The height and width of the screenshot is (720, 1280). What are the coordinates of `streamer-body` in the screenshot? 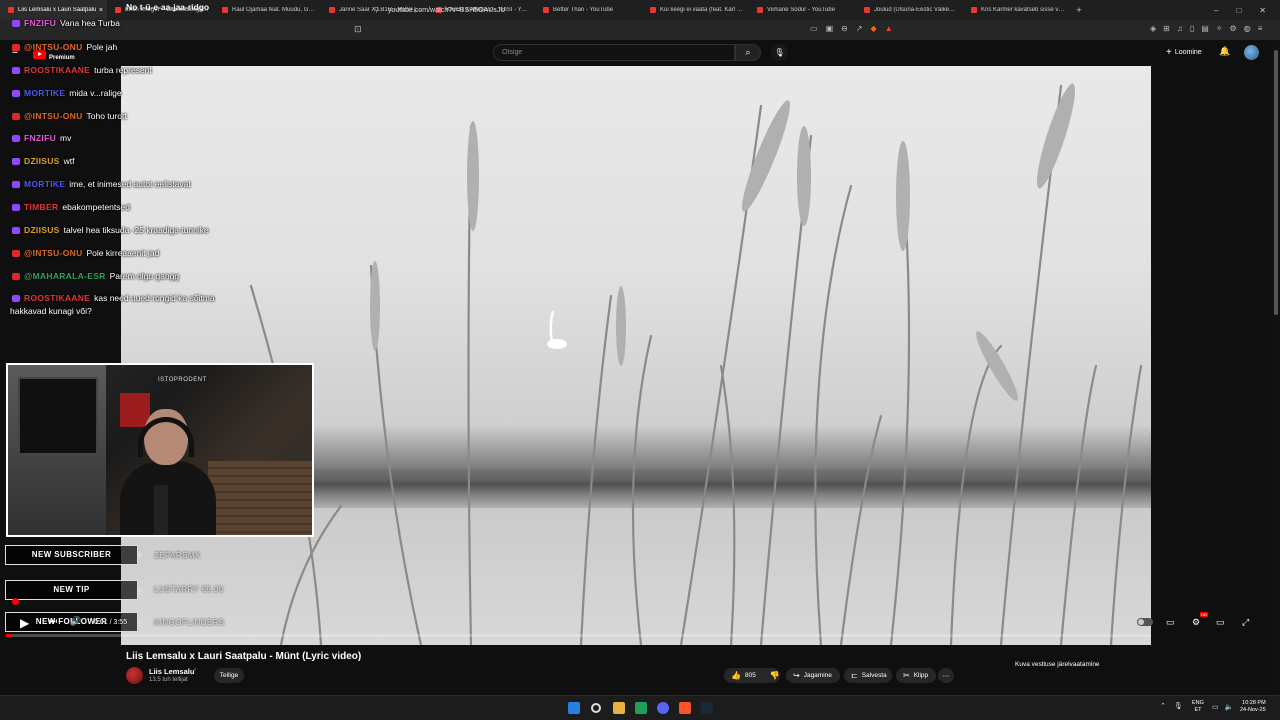 It's located at (168, 498).